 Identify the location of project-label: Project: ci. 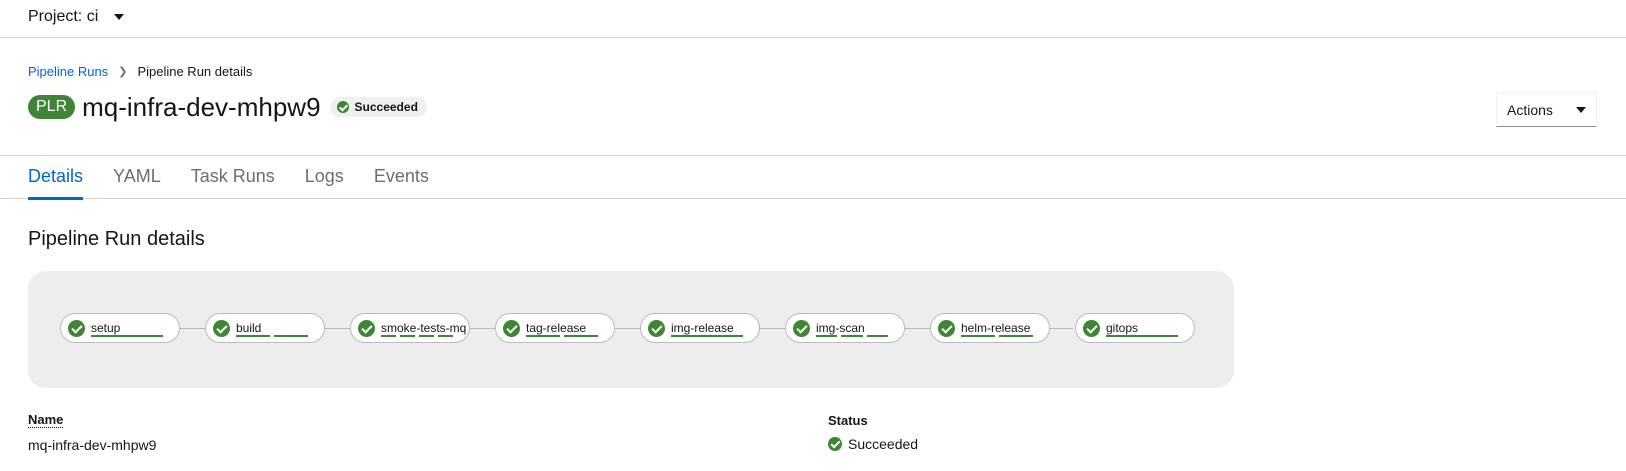
(63, 16).